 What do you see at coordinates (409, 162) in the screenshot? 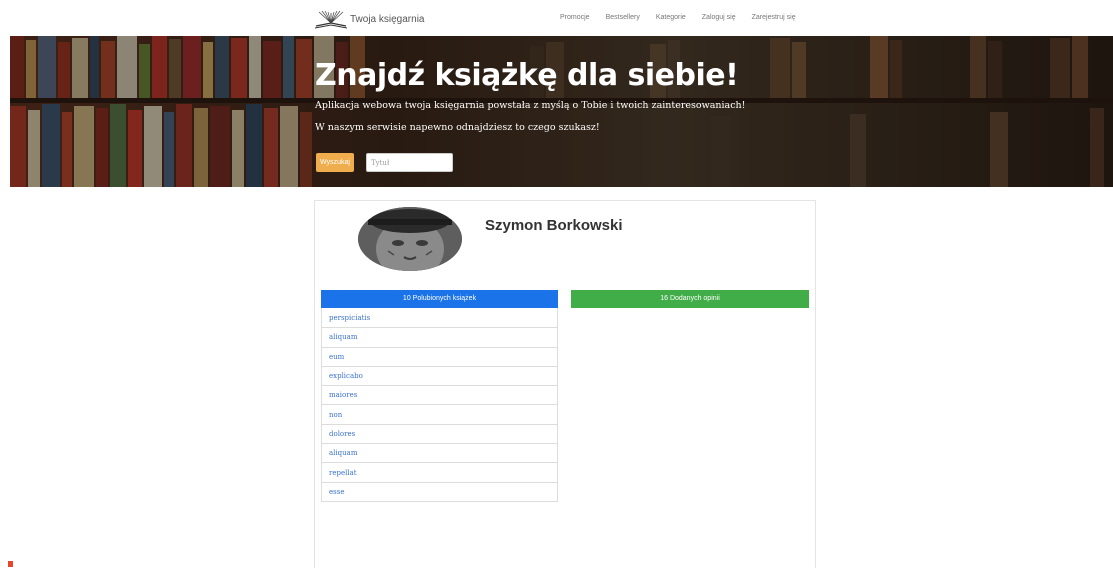
I see `search-input` at bounding box center [409, 162].